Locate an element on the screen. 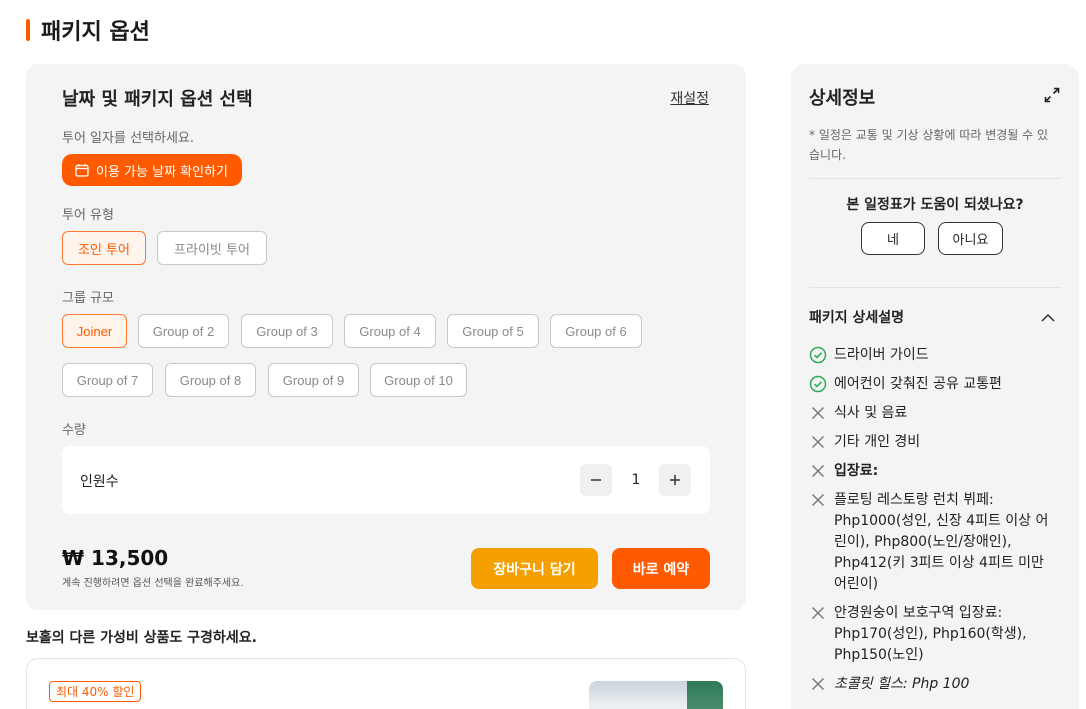 This screenshot has width=1086, height=709. quantity-row: 인원수 1 is located at coordinates (386, 480).